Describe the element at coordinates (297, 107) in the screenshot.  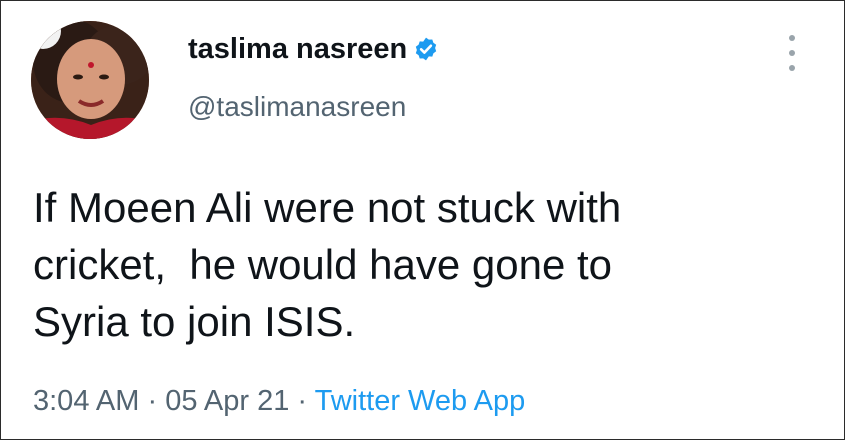
I see `author-handle: @taslimanasreen` at that location.